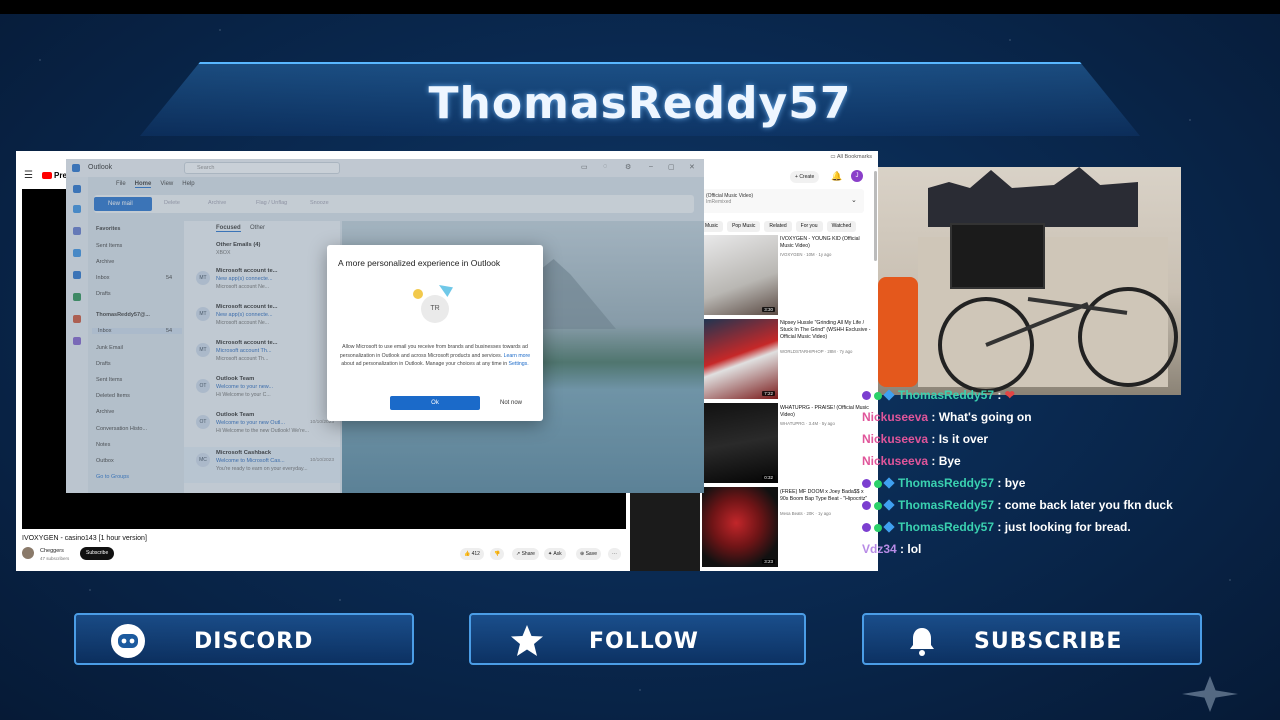 This screenshot has width=1280, height=720. Describe the element at coordinates (1128, 337) in the screenshot. I see `bike-wheel` at that location.